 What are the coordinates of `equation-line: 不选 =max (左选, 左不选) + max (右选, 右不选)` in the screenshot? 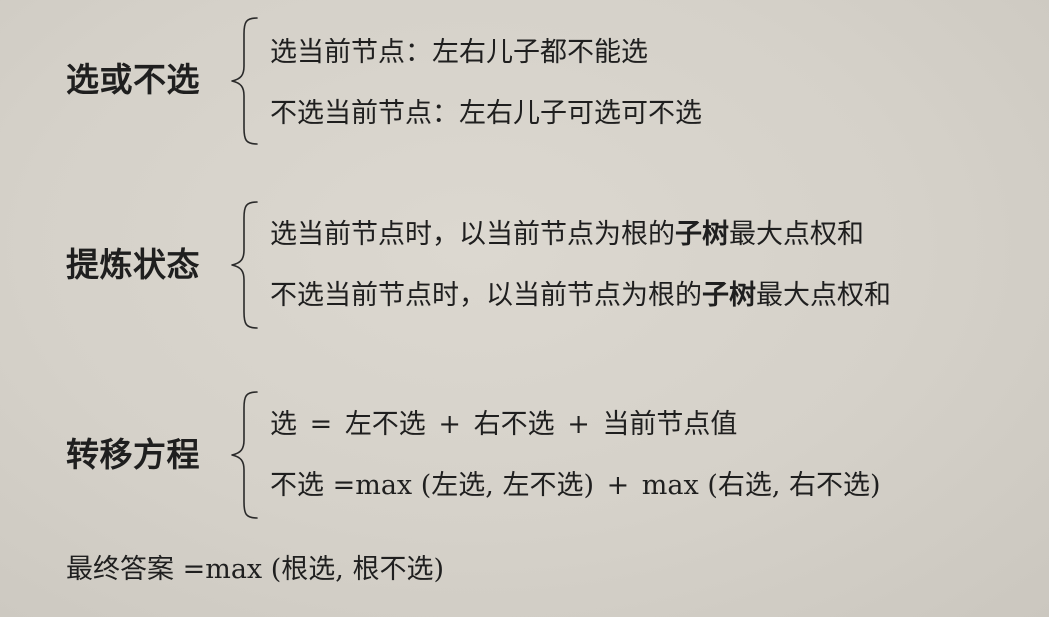 It's located at (575, 485).